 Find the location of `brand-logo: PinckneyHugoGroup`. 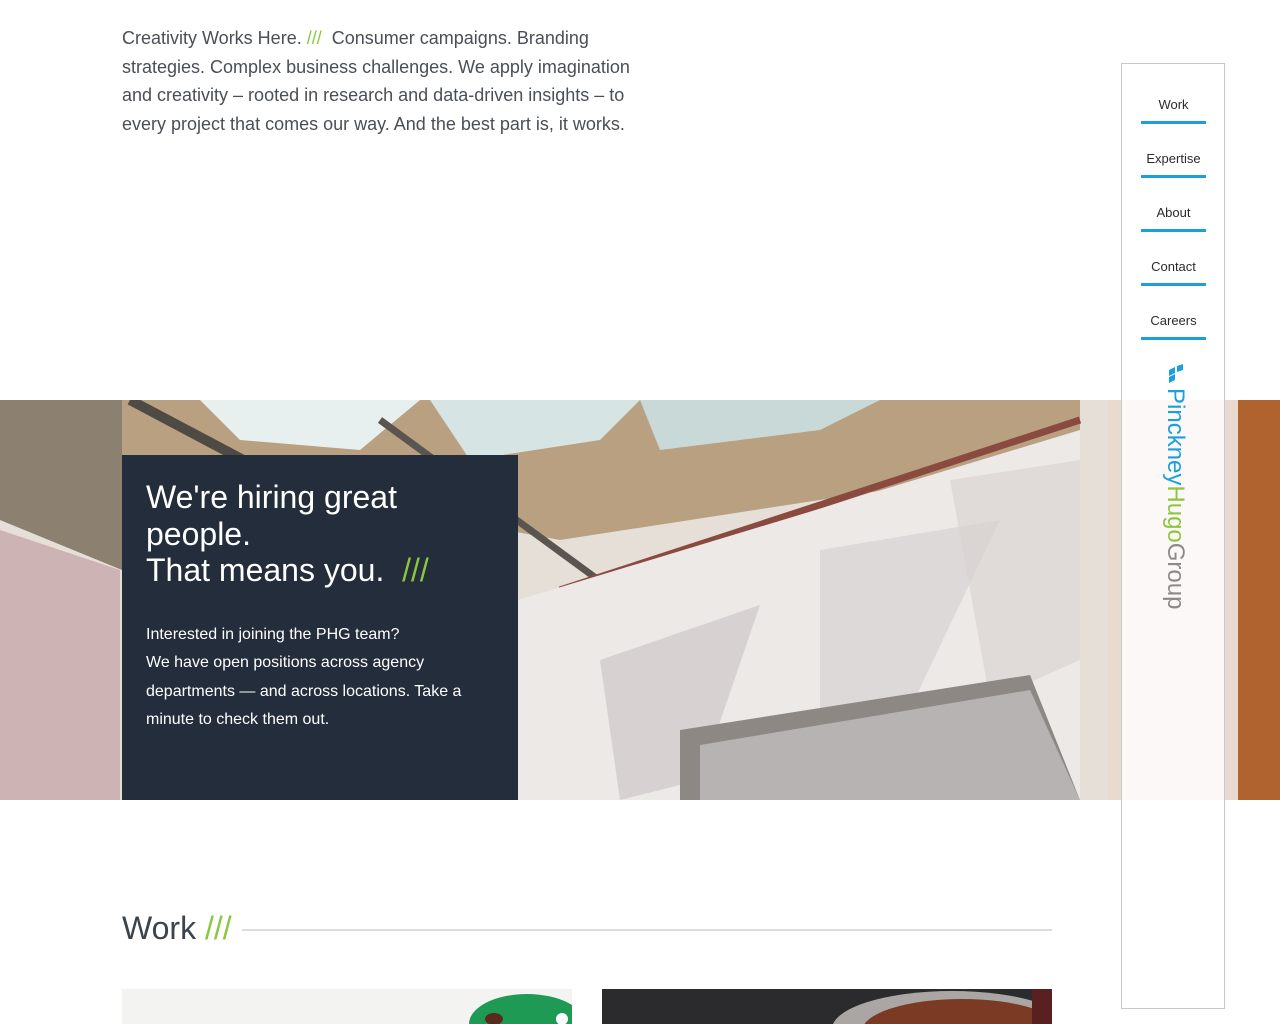

brand-logo: PinckneyHugoGroup is located at coordinates (1178, 504).